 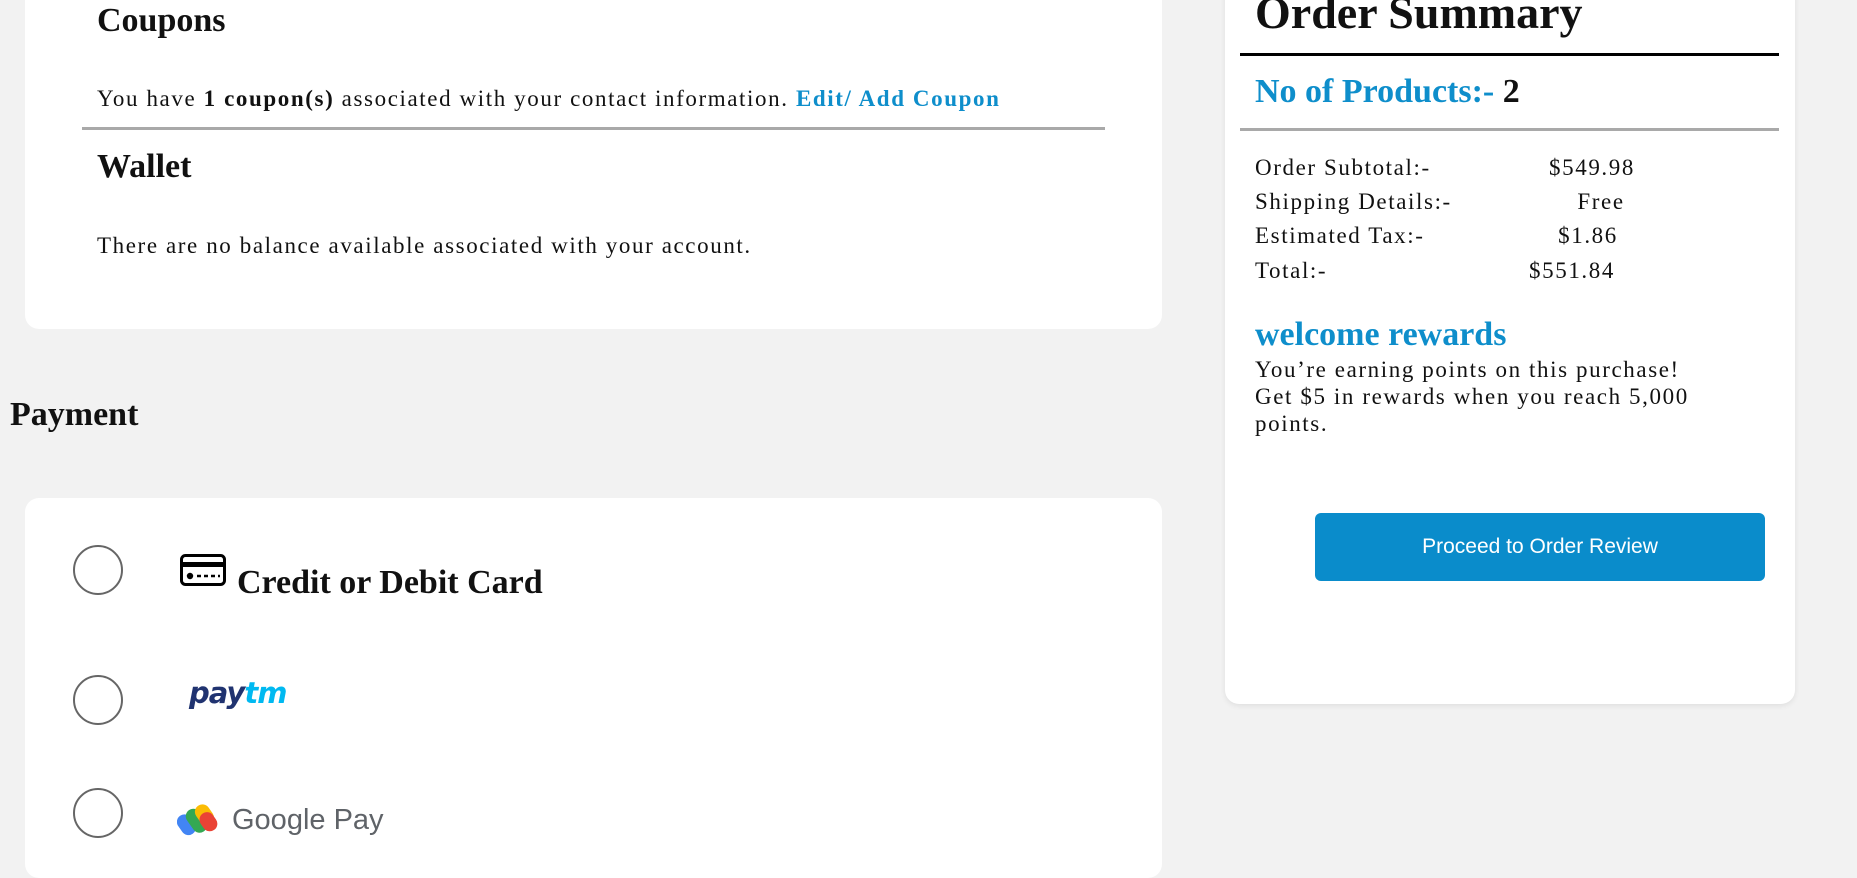 I want to click on products-count-line: No of Products:- 2, so click(x=1387, y=92).